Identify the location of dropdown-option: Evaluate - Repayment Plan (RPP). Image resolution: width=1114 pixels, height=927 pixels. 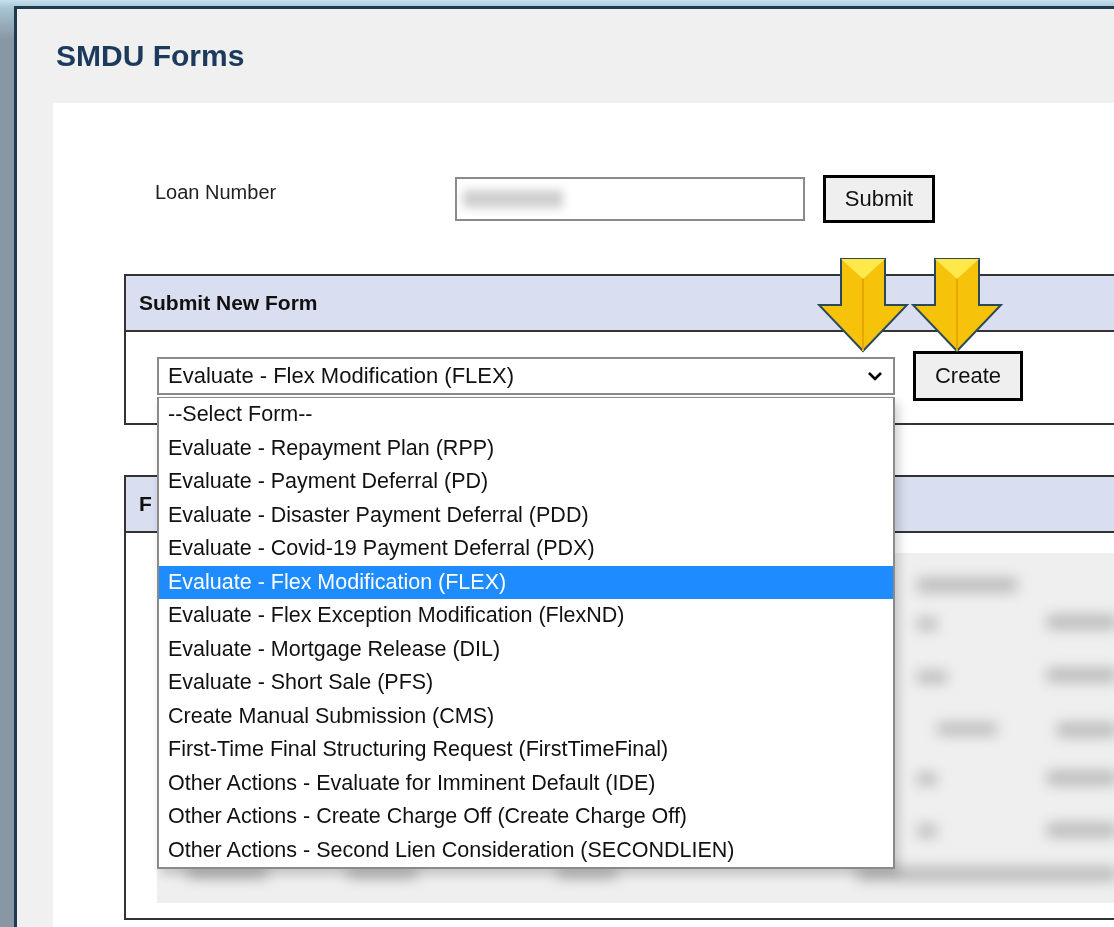
(526, 448).